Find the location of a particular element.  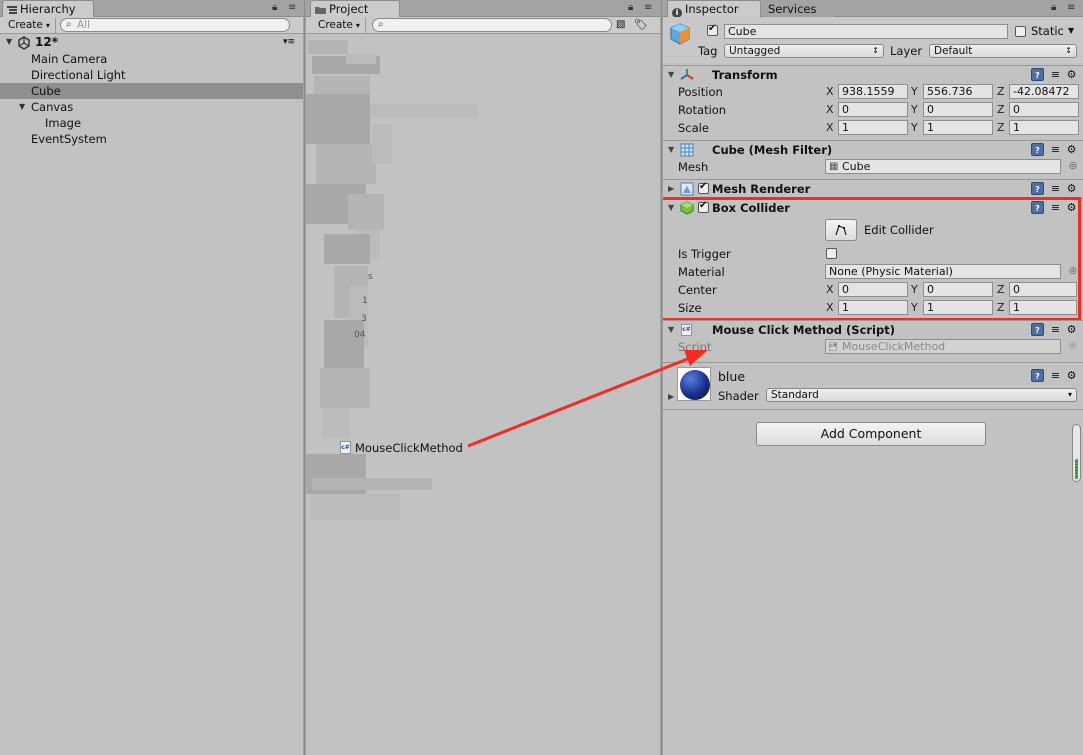

hierarchy-item-main-camera: Main Camera is located at coordinates (152, 59).